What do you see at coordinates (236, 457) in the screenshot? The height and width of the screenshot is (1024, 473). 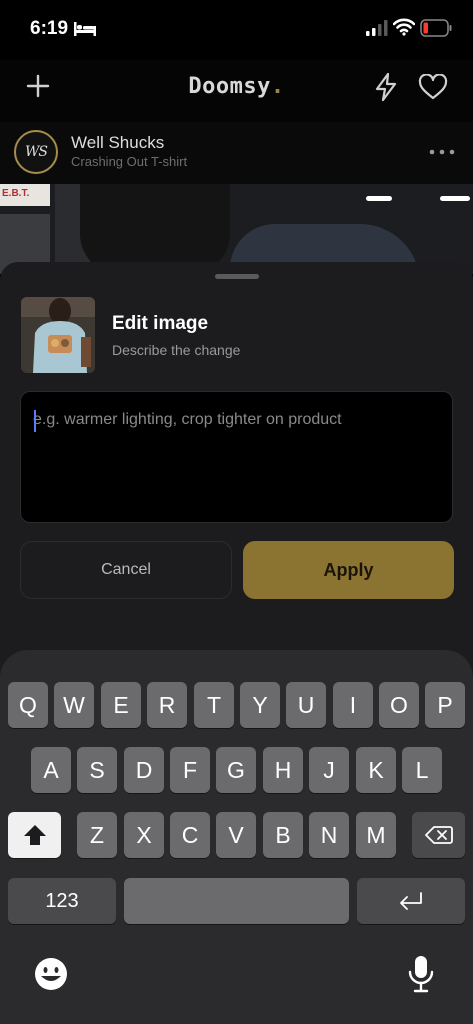 I see `prompt-field` at bounding box center [236, 457].